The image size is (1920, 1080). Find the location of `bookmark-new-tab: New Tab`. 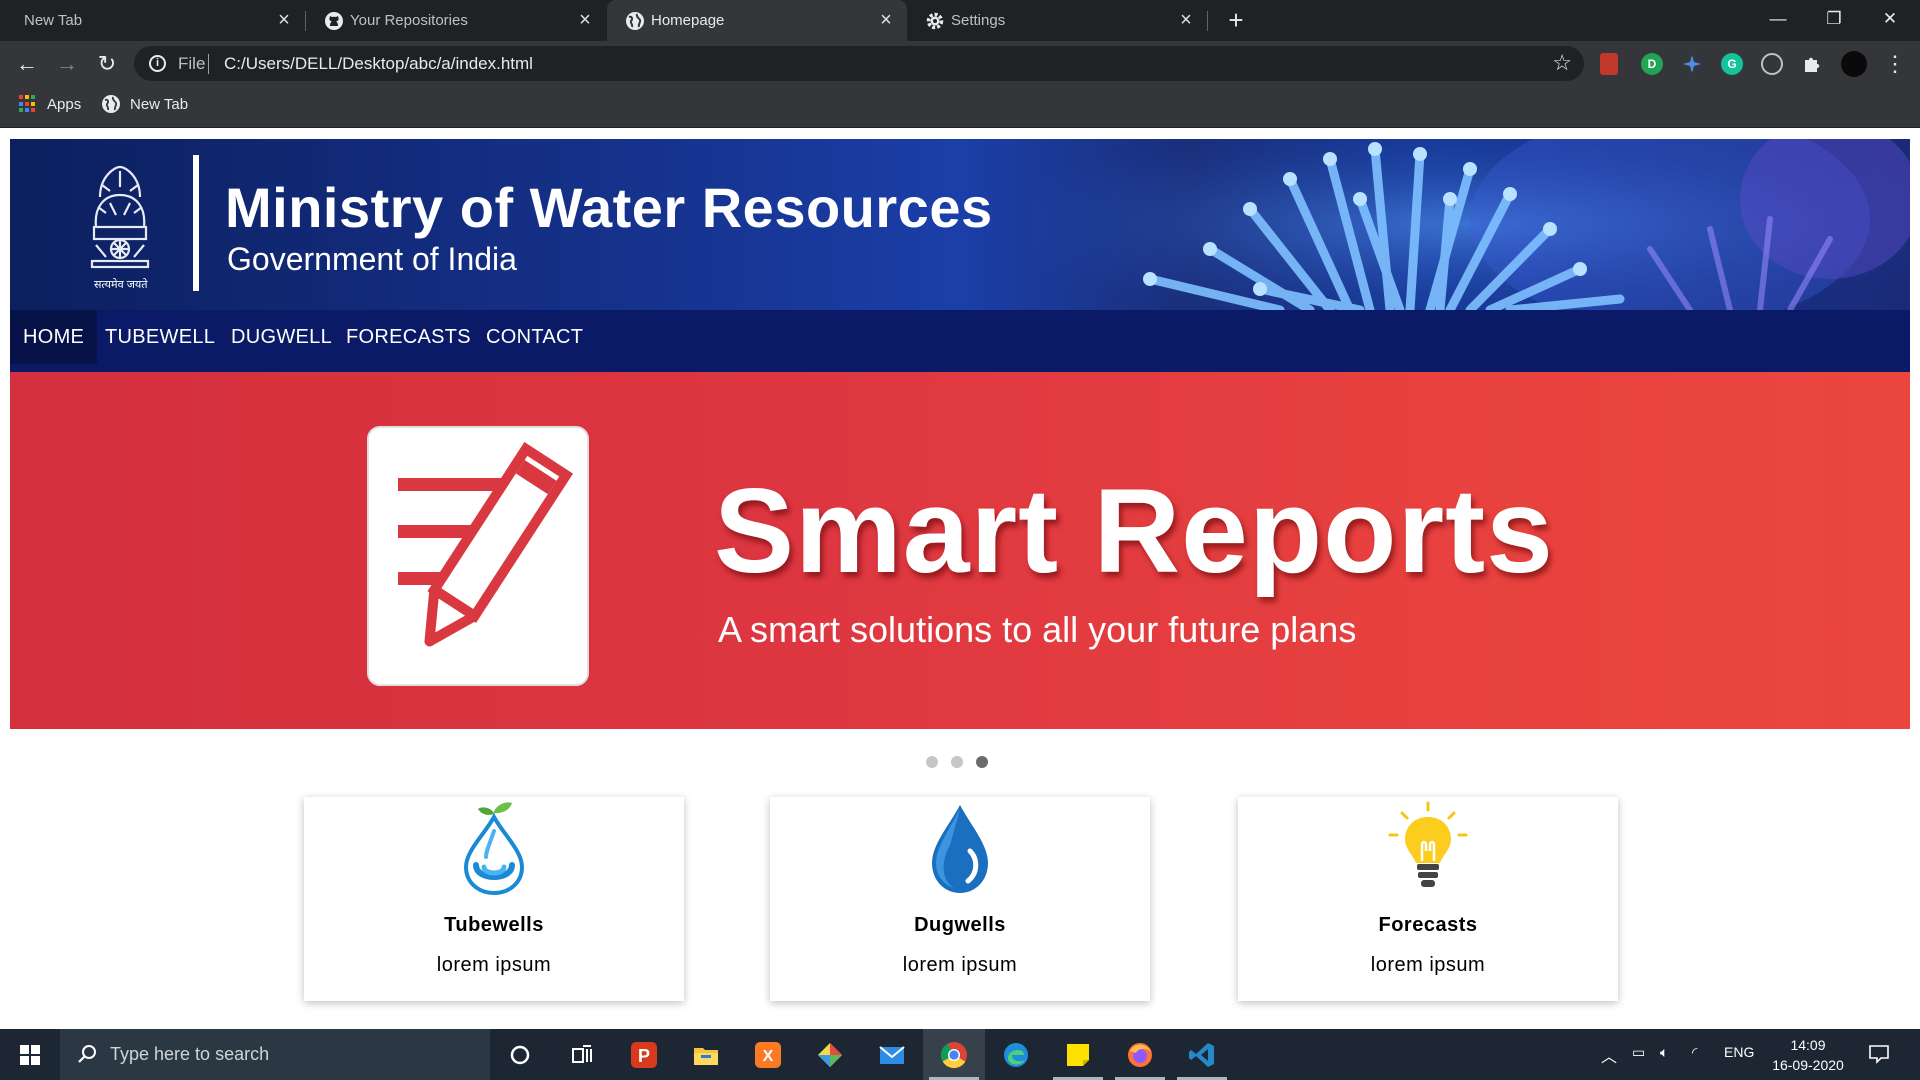

bookmark-new-tab: New Tab is located at coordinates (145, 104).